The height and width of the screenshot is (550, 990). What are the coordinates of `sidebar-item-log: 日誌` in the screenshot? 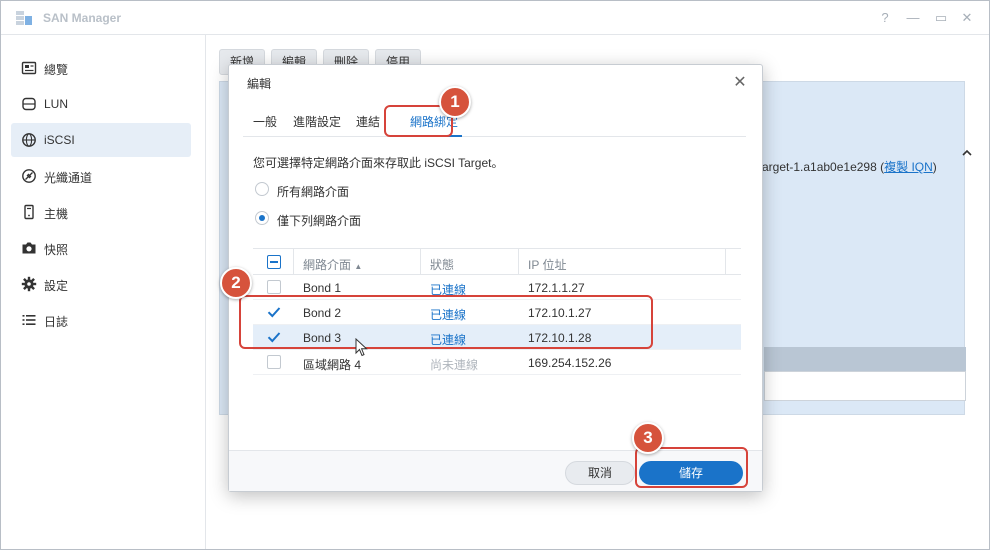 It's located at (101, 320).